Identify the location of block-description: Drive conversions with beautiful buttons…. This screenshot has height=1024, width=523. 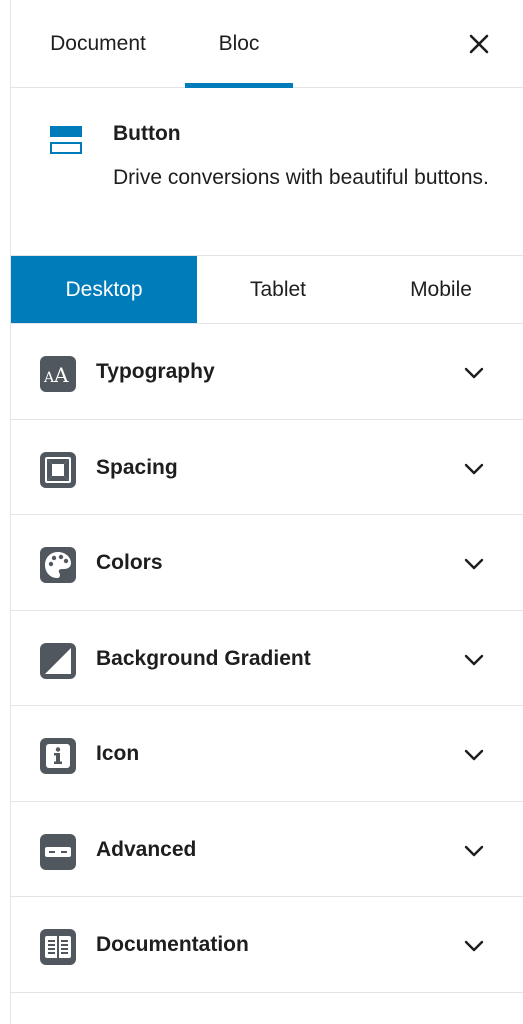
(301, 177).